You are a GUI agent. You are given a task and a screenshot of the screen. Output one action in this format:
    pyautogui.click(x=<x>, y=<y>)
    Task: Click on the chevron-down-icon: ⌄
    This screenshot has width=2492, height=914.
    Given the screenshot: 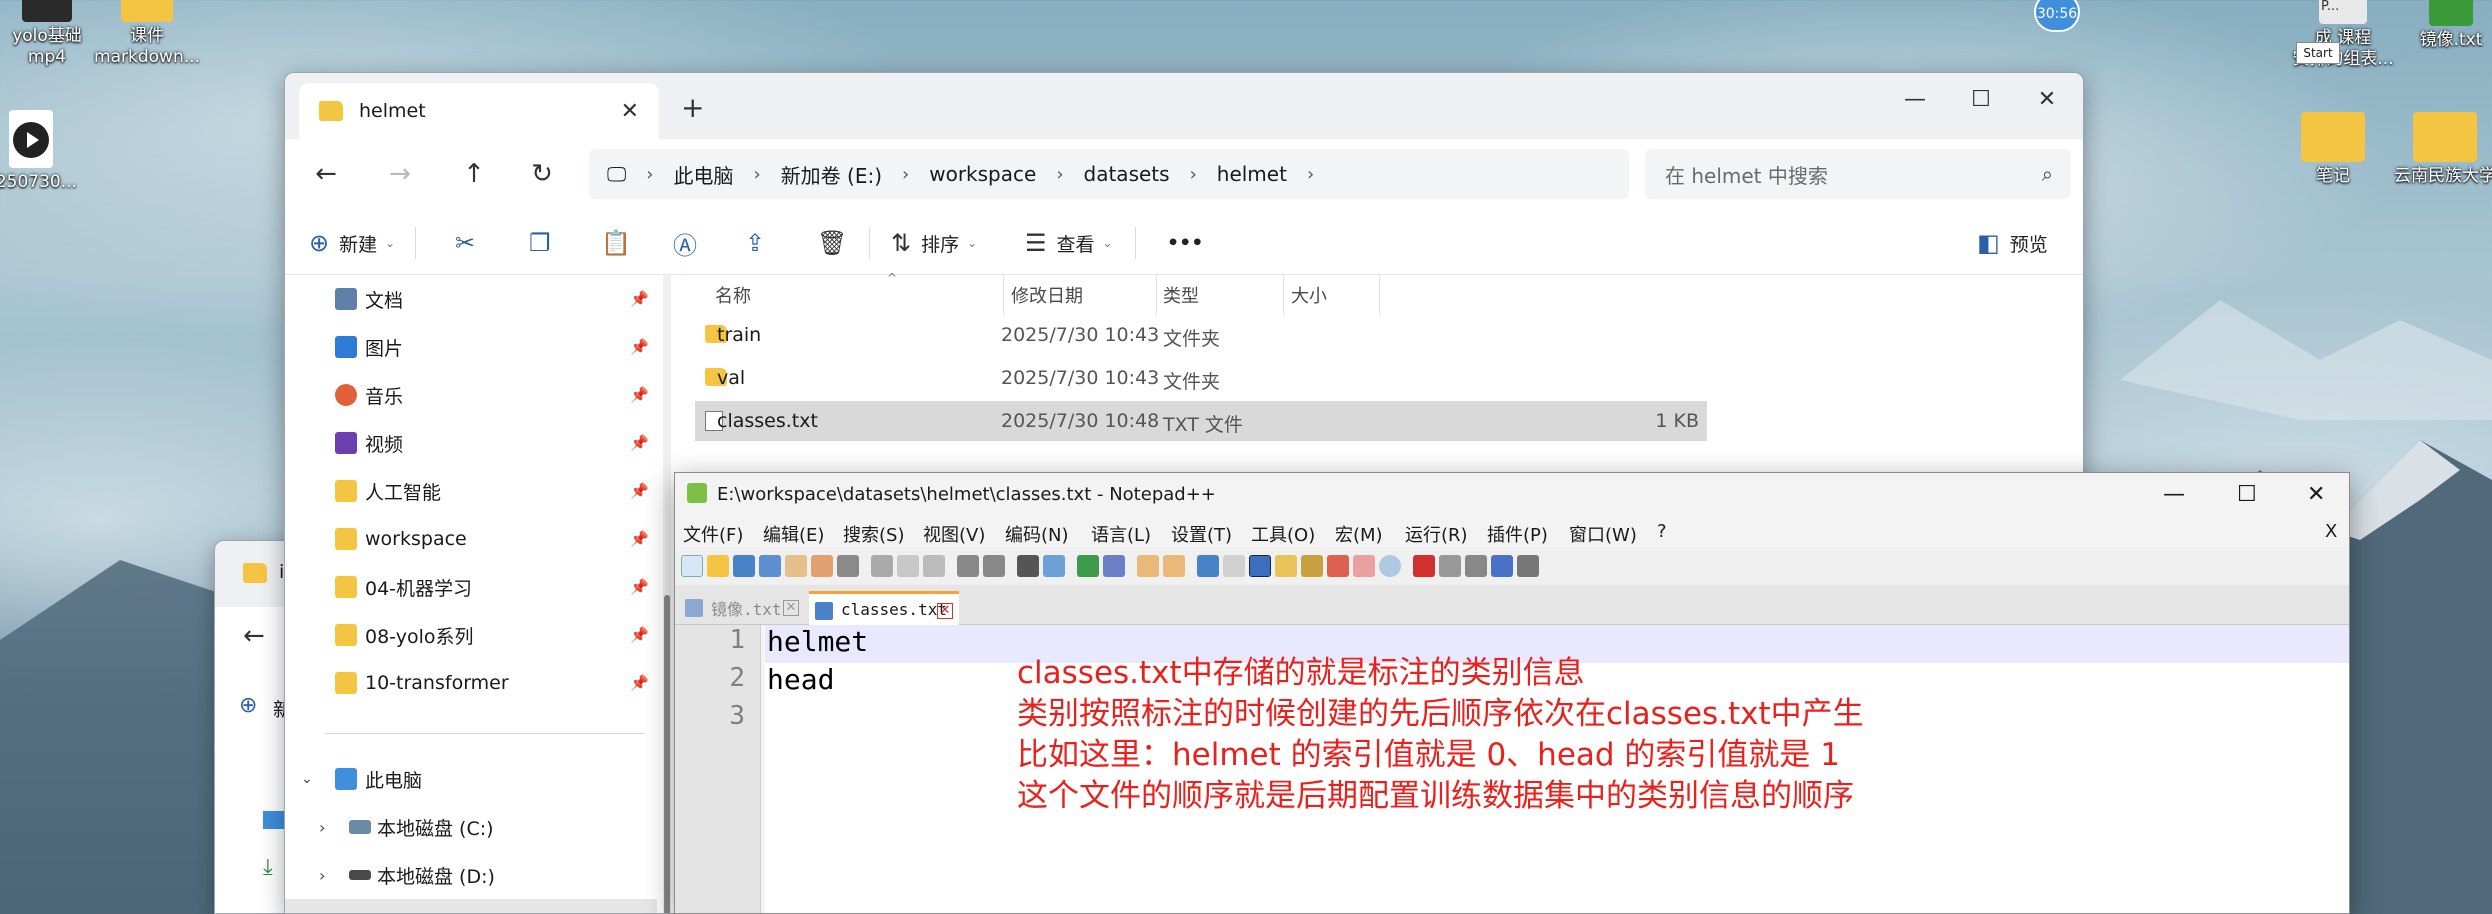 What is the action you would take?
    pyautogui.click(x=307, y=779)
    